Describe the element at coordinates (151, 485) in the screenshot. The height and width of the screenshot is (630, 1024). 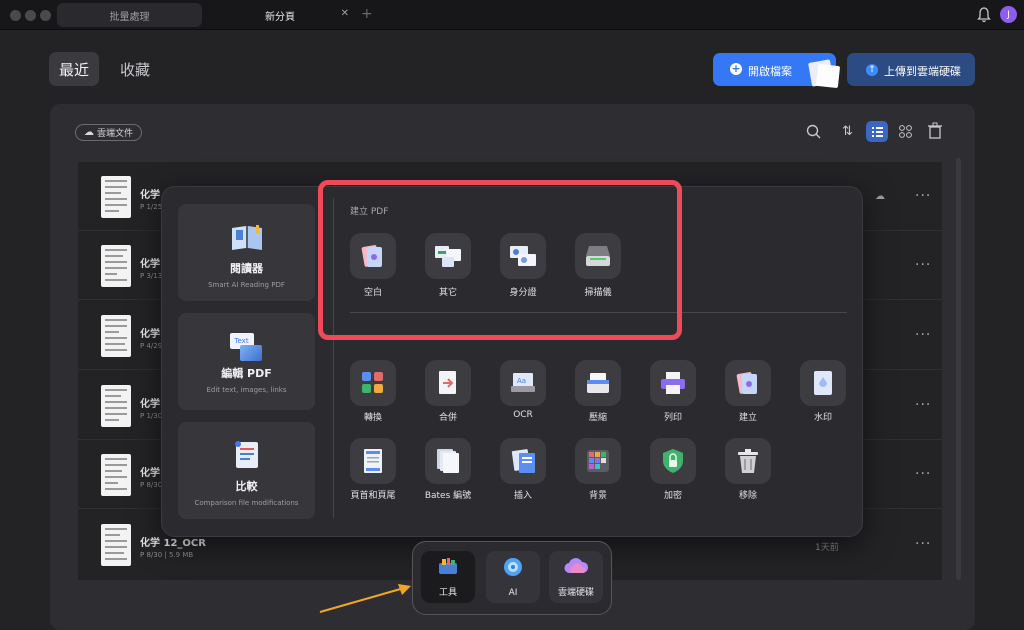
I see `file-meta: P 8/30` at that location.